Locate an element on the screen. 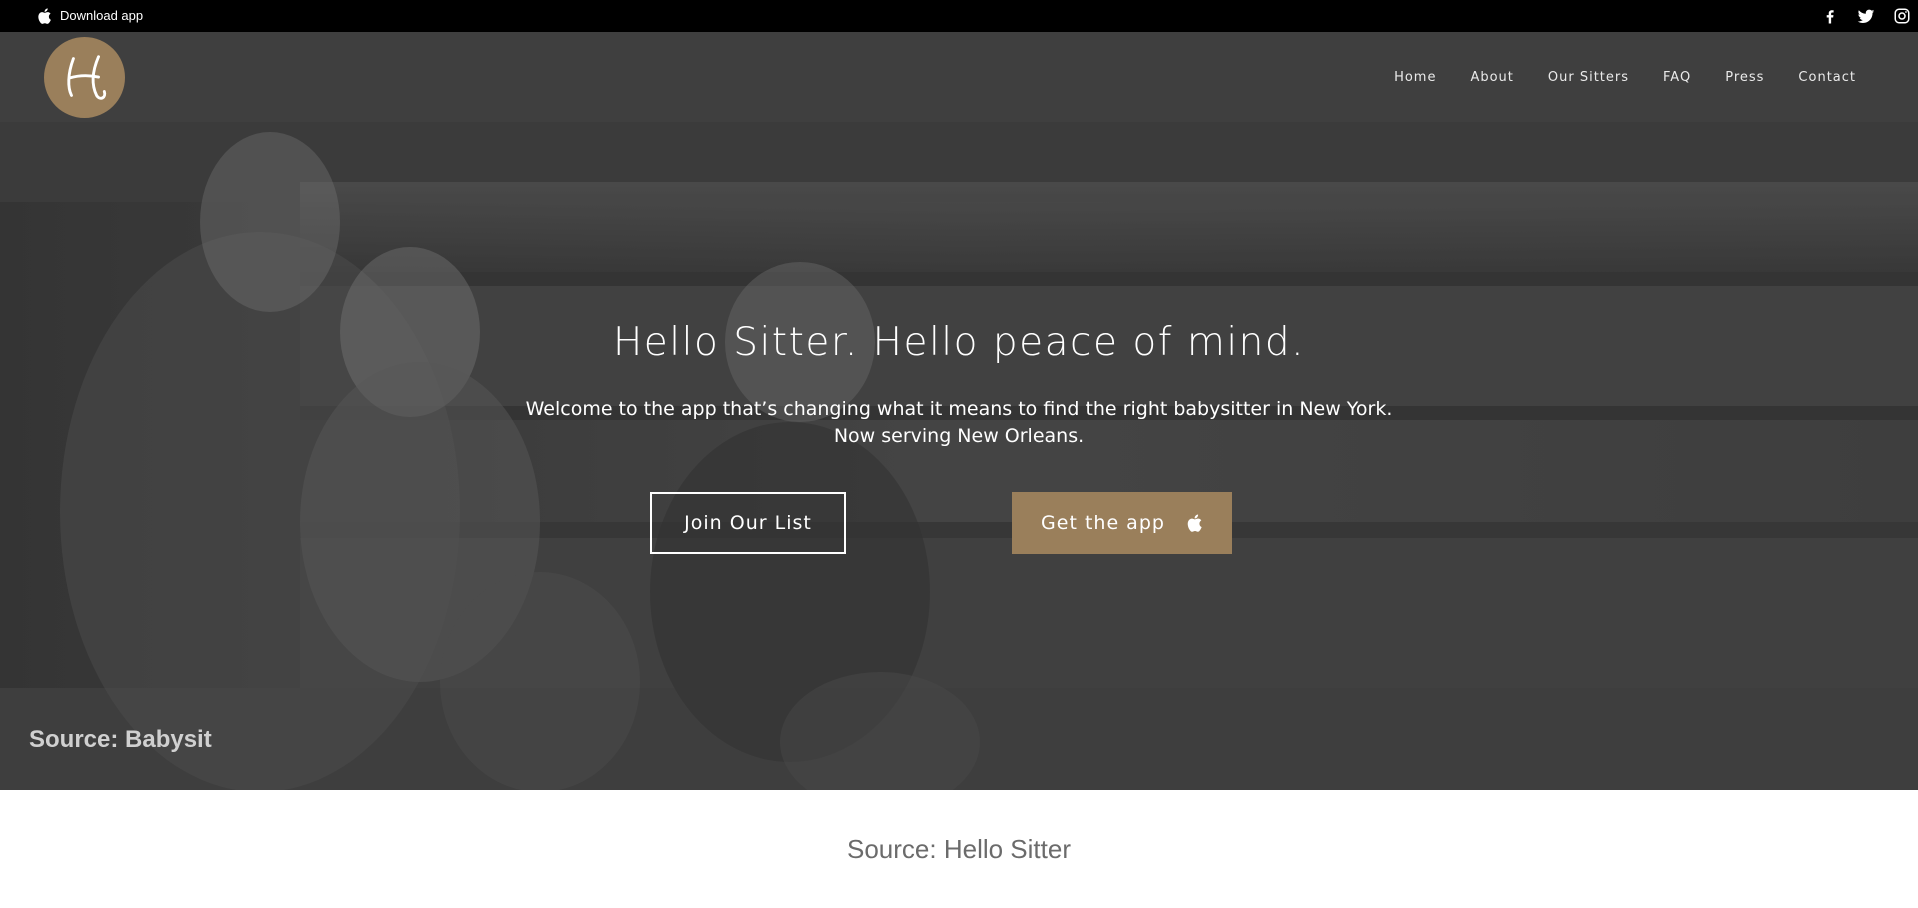  top-bar: Download app is located at coordinates (959, 16).